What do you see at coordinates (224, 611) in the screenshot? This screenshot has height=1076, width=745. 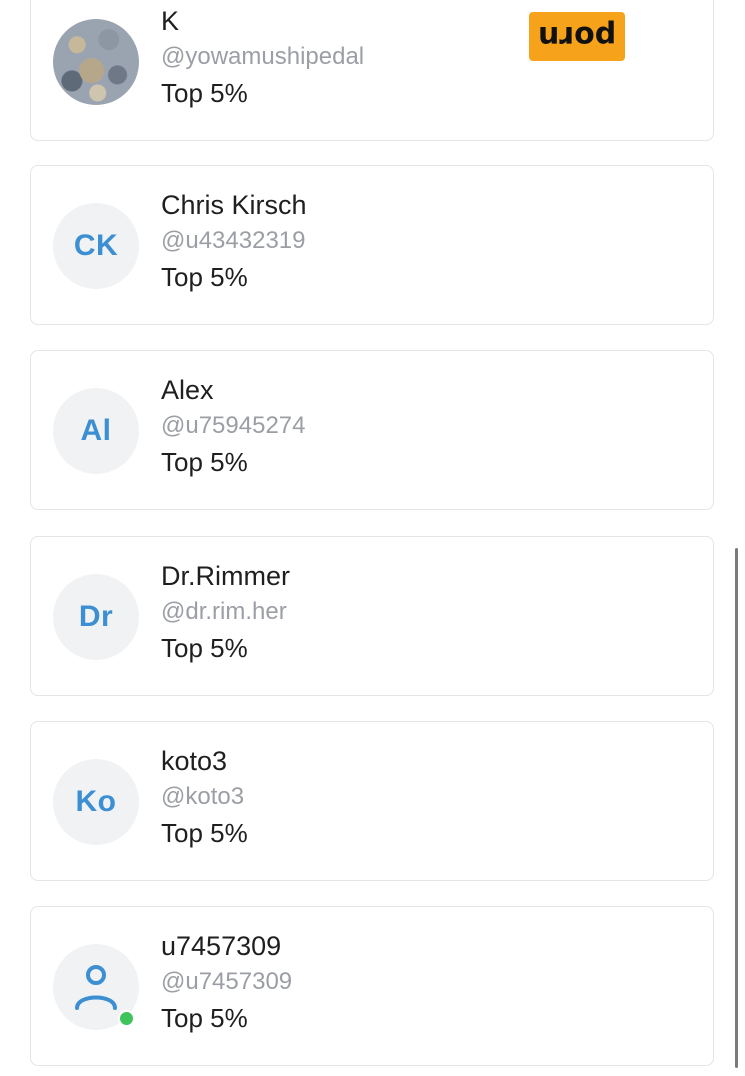 I see `user-handle: @dr.rim.her` at bounding box center [224, 611].